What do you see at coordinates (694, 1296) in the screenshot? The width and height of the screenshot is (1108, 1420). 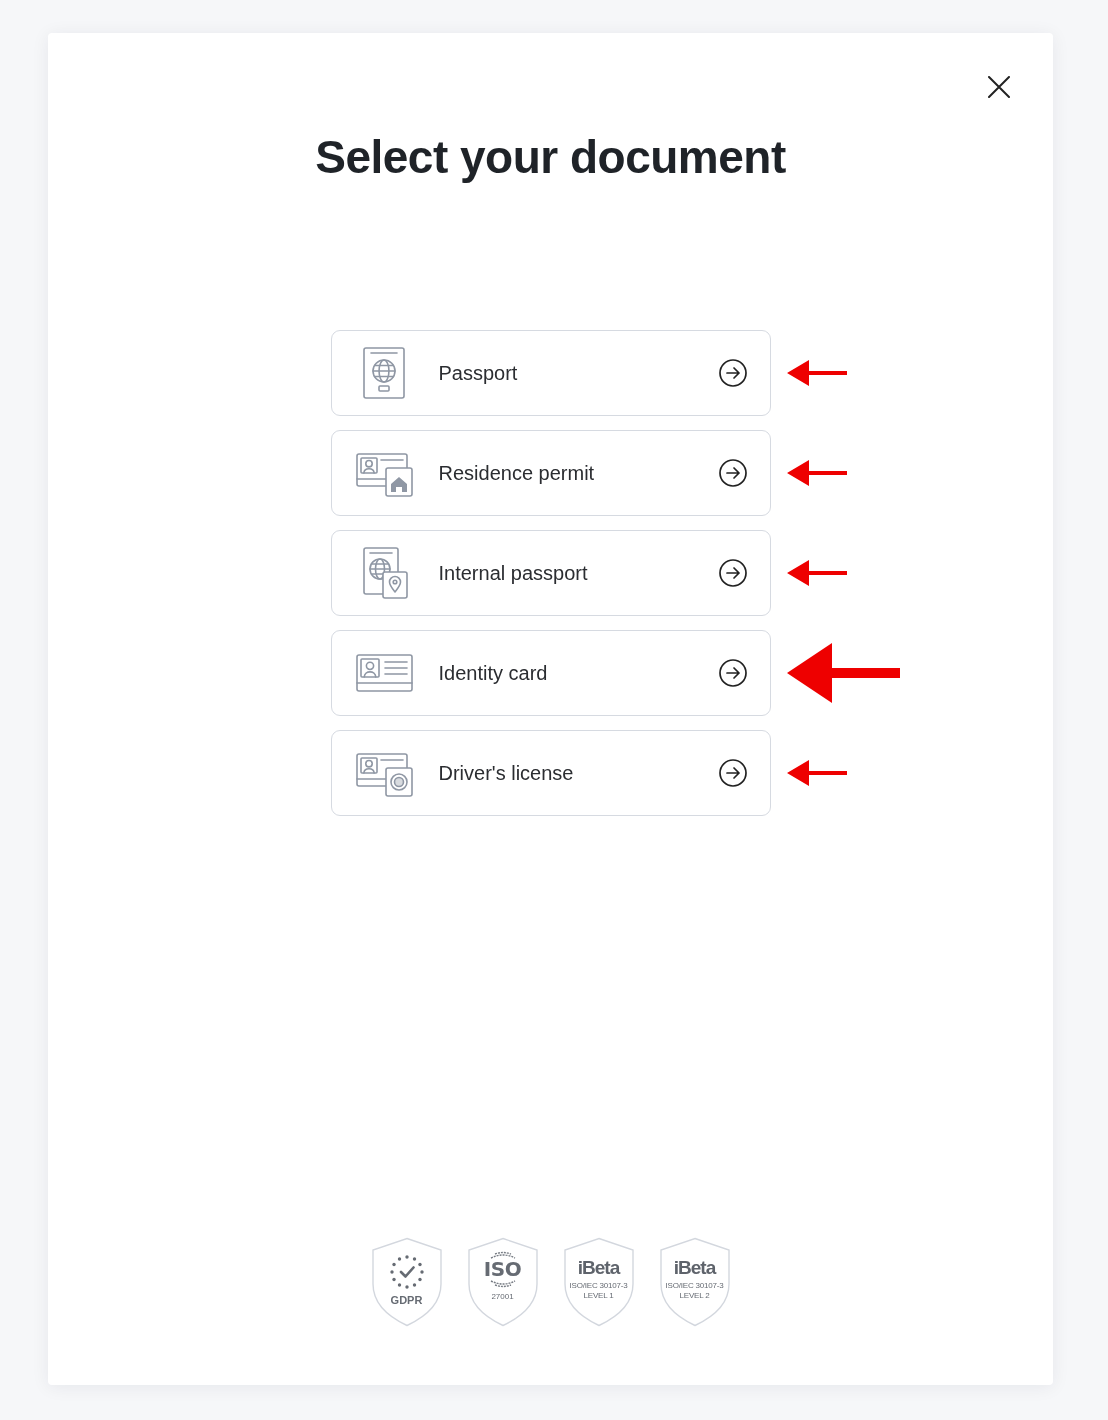 I see `badge-caption: LEVEL 2` at bounding box center [694, 1296].